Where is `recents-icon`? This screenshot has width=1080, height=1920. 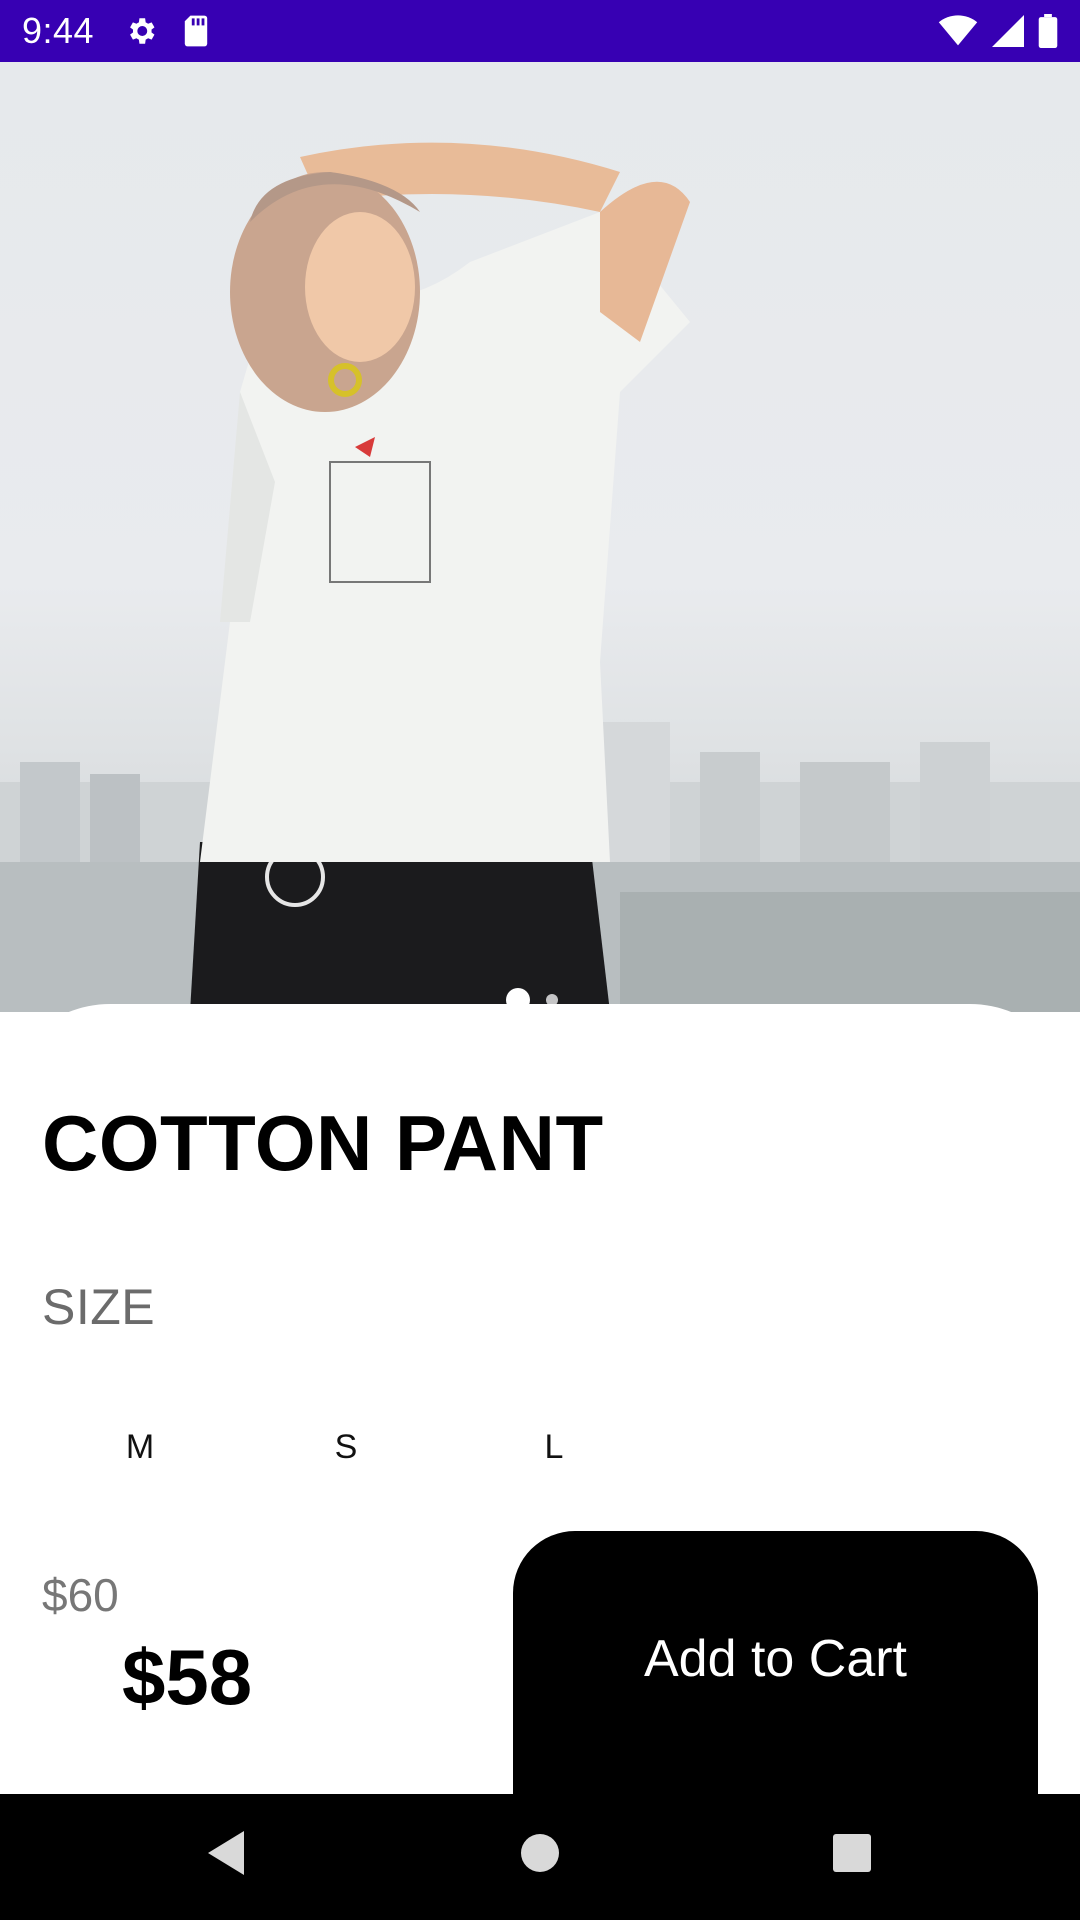
recents-icon is located at coordinates (852, 1855).